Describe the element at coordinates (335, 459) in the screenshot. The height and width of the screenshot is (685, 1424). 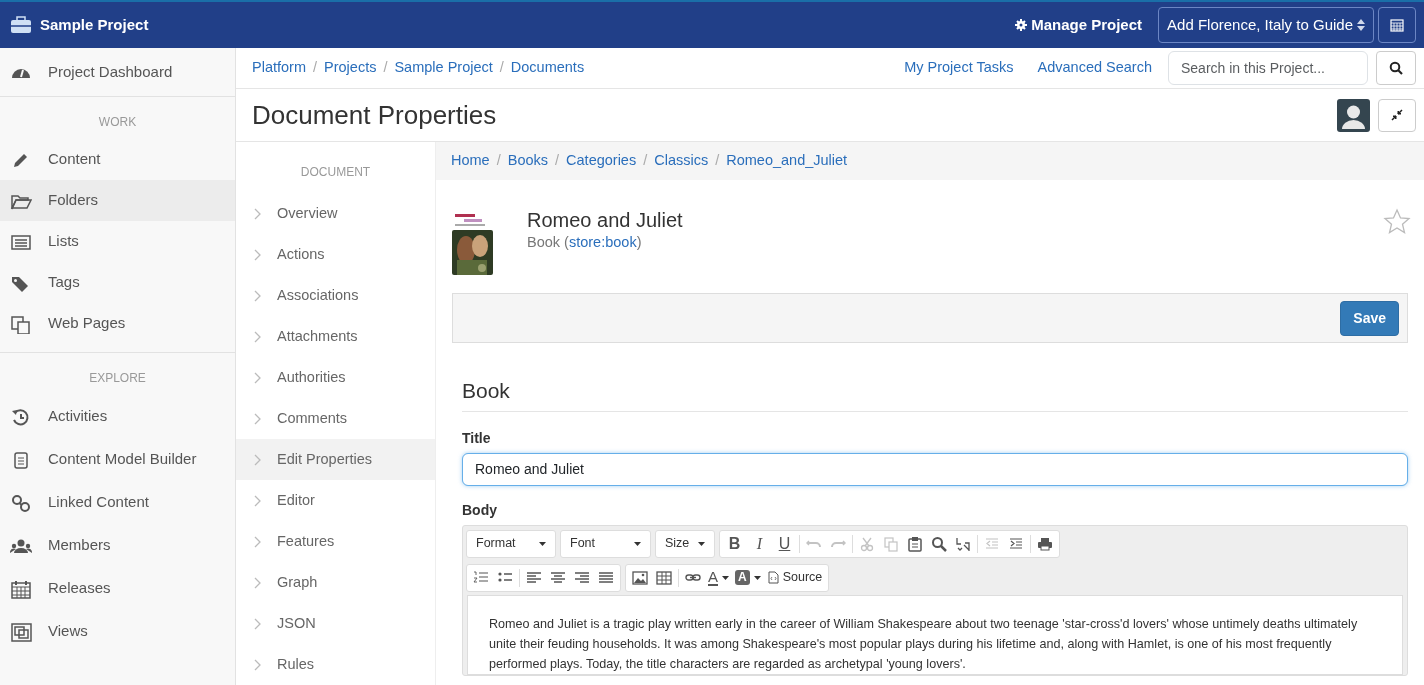
I see `document-nav-item: Edit Properties` at that location.